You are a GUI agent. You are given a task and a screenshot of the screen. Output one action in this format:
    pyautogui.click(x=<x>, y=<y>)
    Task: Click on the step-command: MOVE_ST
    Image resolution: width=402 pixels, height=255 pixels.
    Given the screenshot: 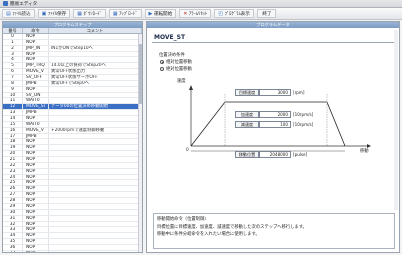 What is the action you would take?
    pyautogui.click(x=36, y=107)
    